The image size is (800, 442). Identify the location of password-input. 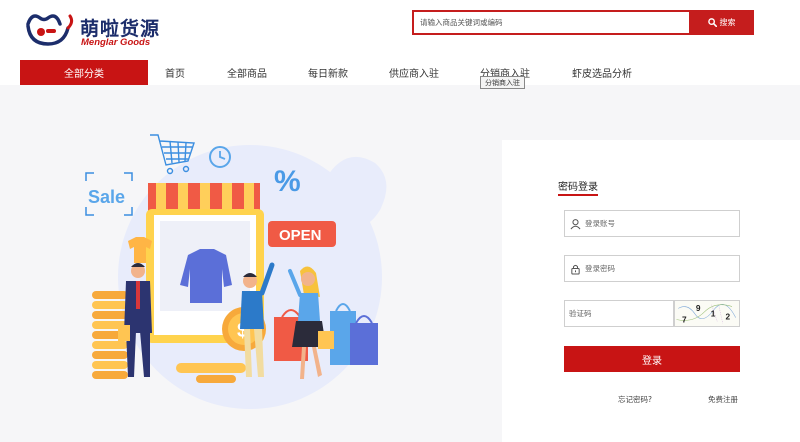
(660, 268).